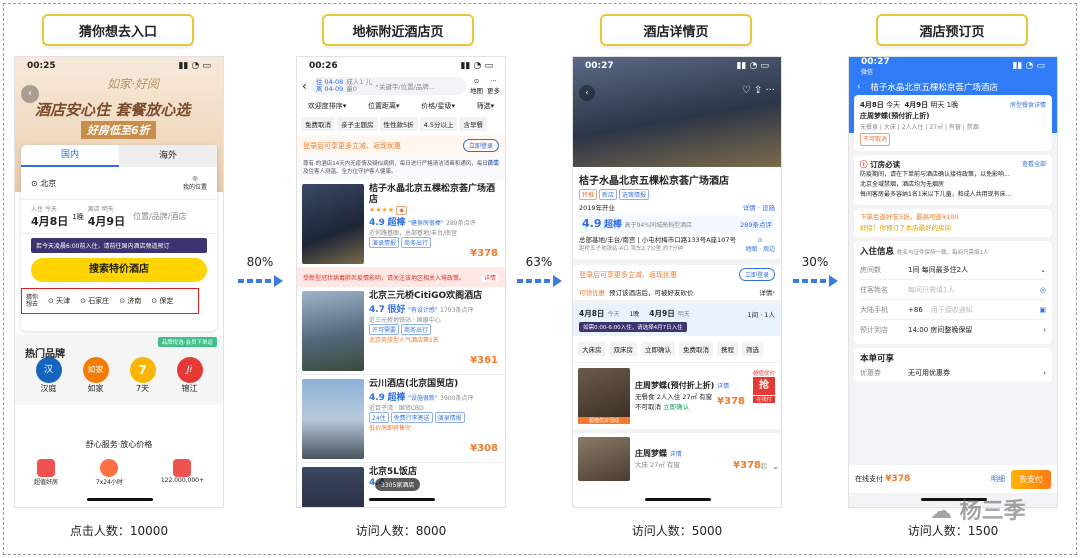 This screenshot has width=1080, height=558. I want to click on facility-link: 详情 · 设施, so click(759, 207).